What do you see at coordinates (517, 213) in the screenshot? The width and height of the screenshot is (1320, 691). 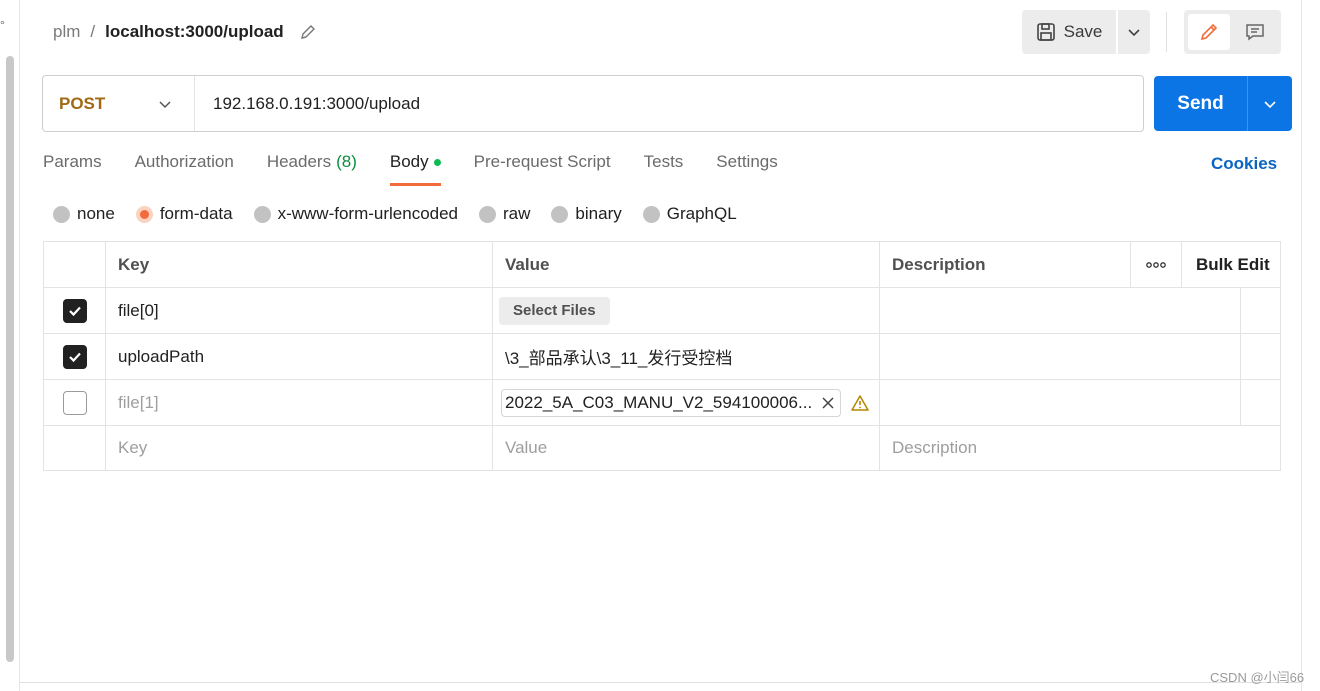 I see `radio-label: raw` at bounding box center [517, 213].